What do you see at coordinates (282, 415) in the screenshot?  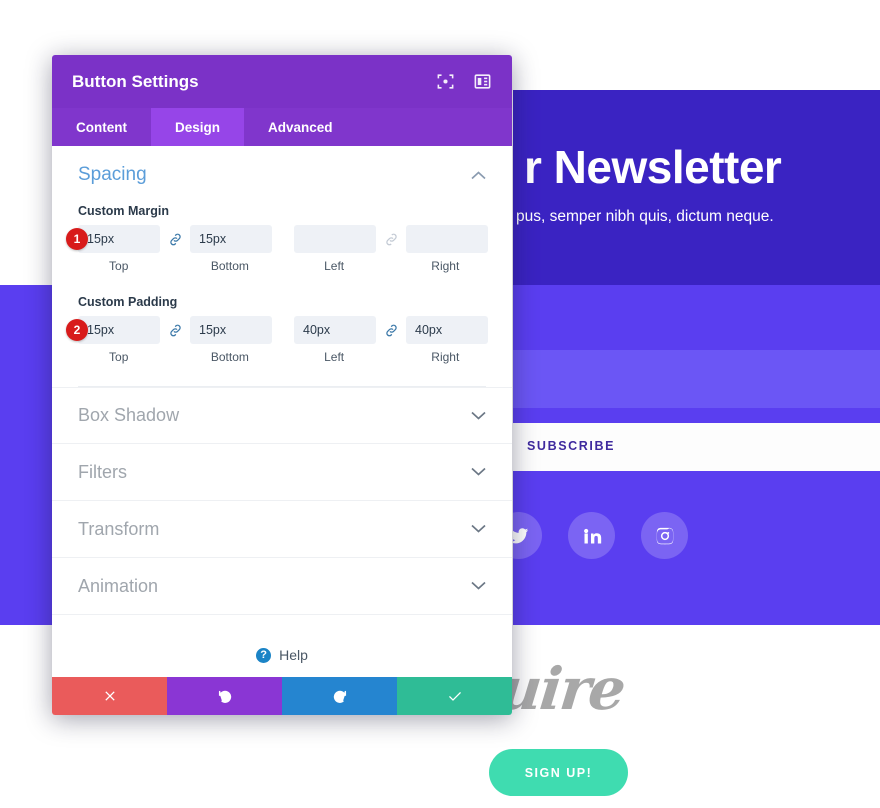 I see `section-box-shadow: Box Shadow` at bounding box center [282, 415].